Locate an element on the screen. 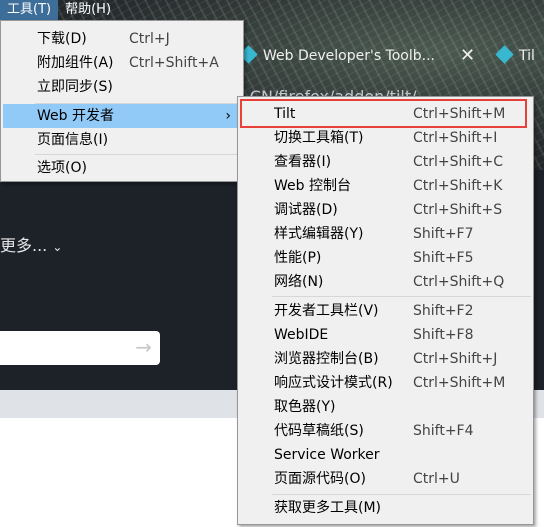 This screenshot has height=527, width=544. menubar-help: 帮助(H) is located at coordinates (88, 10).